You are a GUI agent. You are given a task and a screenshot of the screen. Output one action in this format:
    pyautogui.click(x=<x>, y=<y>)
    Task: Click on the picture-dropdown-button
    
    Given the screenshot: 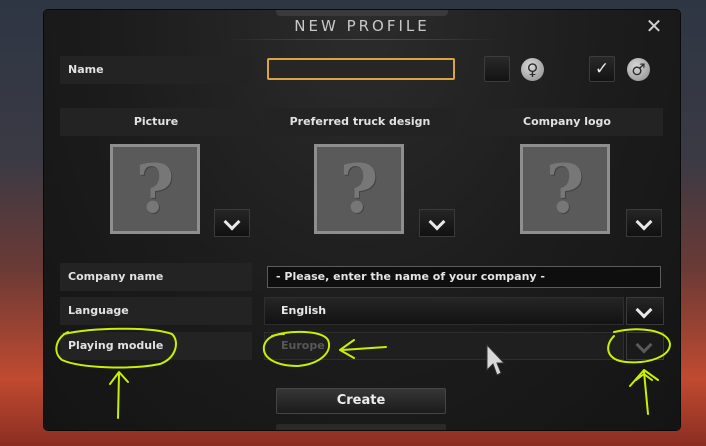 What is the action you would take?
    pyautogui.click(x=232, y=223)
    